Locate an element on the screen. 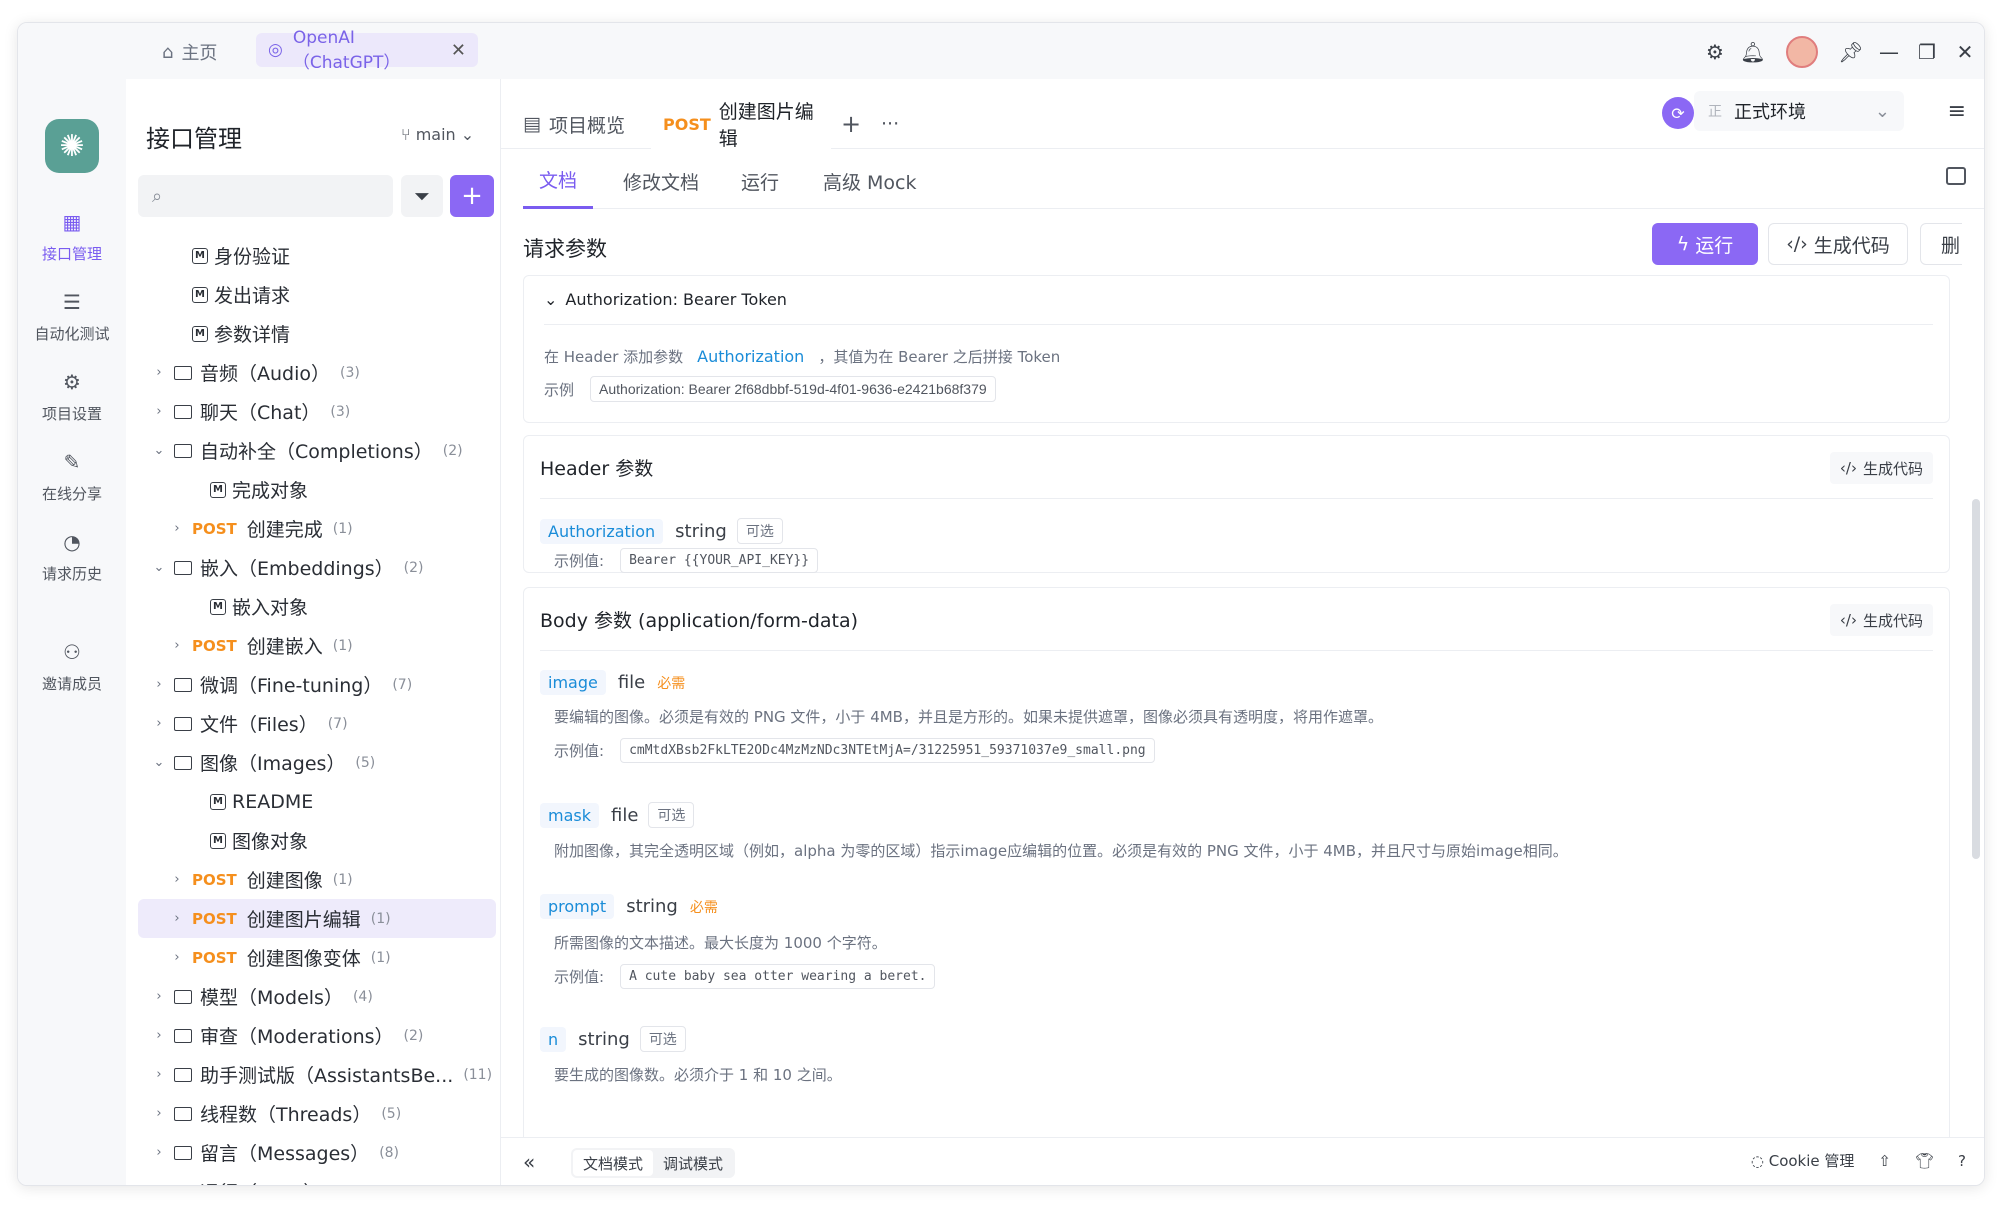 The height and width of the screenshot is (1205, 2003). tree-api-item: › POST 创建图片编辑 (1) is located at coordinates (317, 918).